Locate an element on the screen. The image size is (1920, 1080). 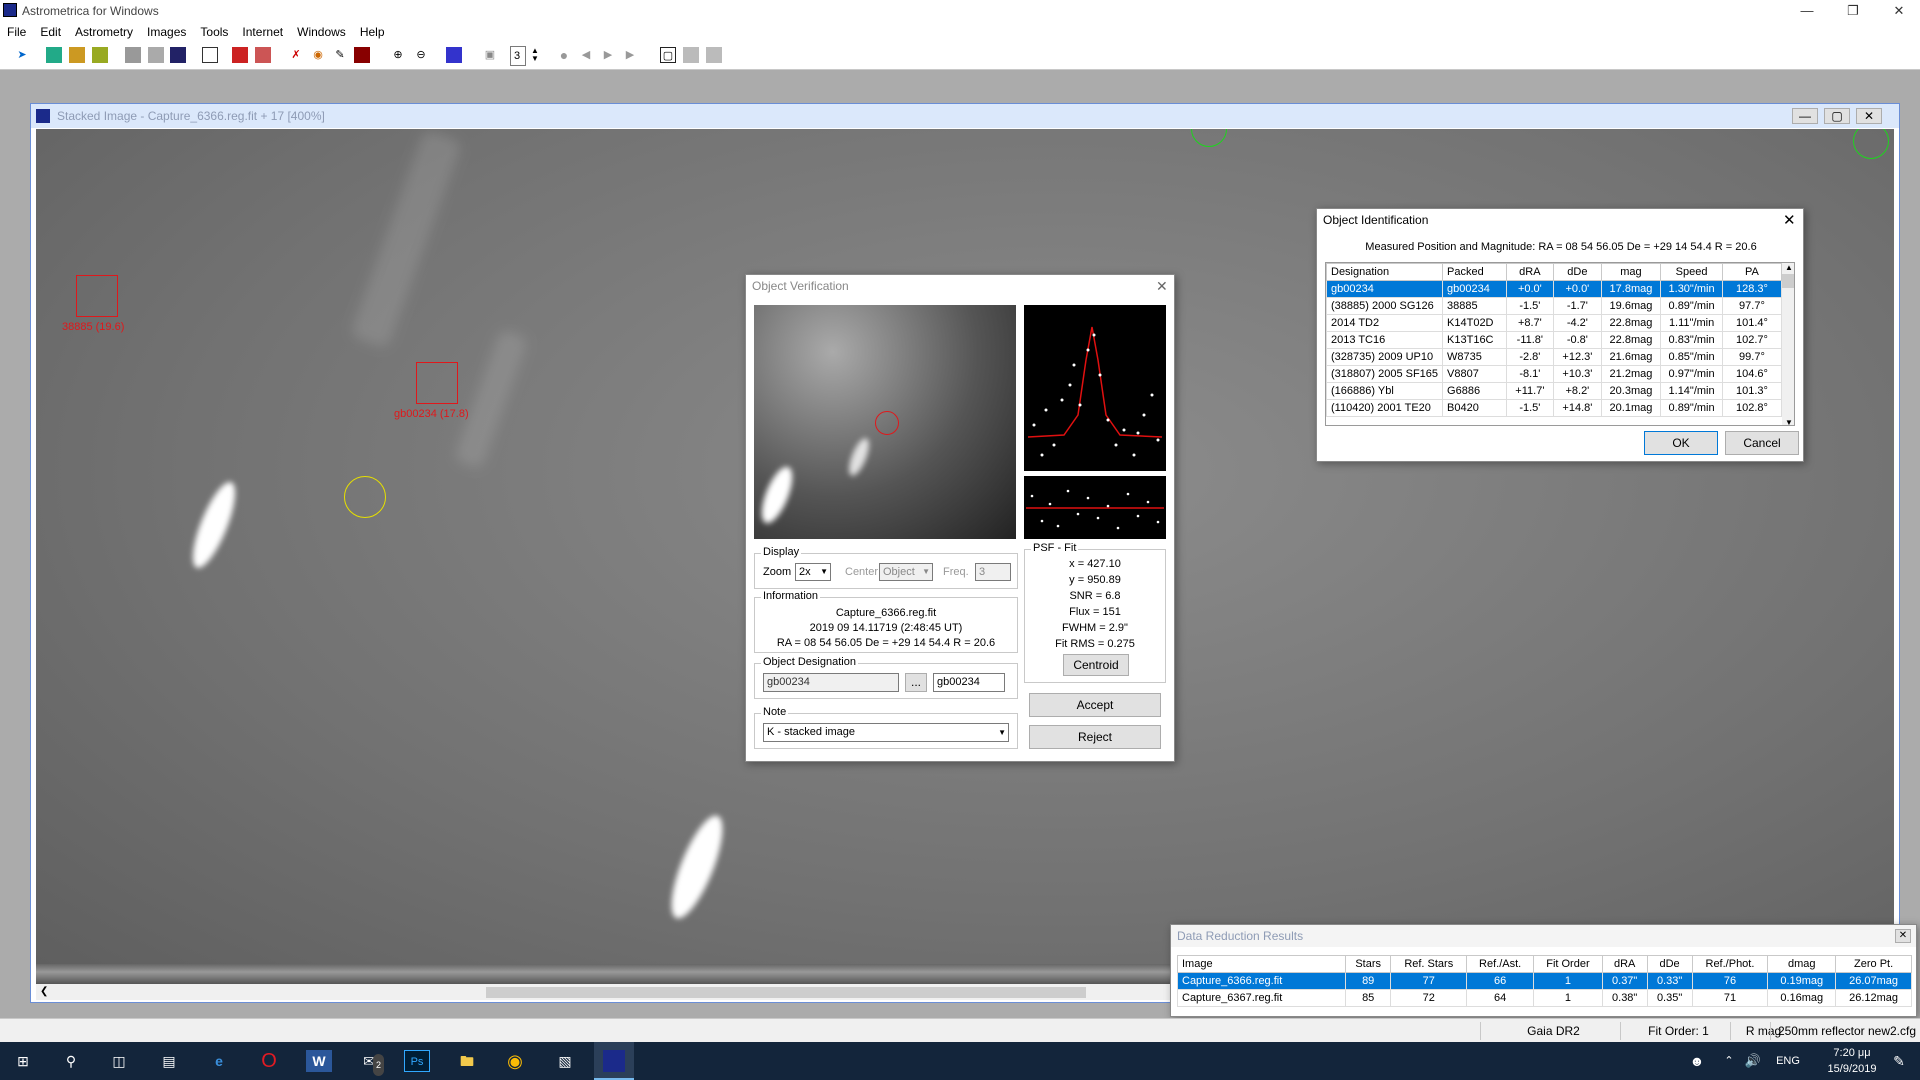
next-icon: ▶ is located at coordinates (630, 55).